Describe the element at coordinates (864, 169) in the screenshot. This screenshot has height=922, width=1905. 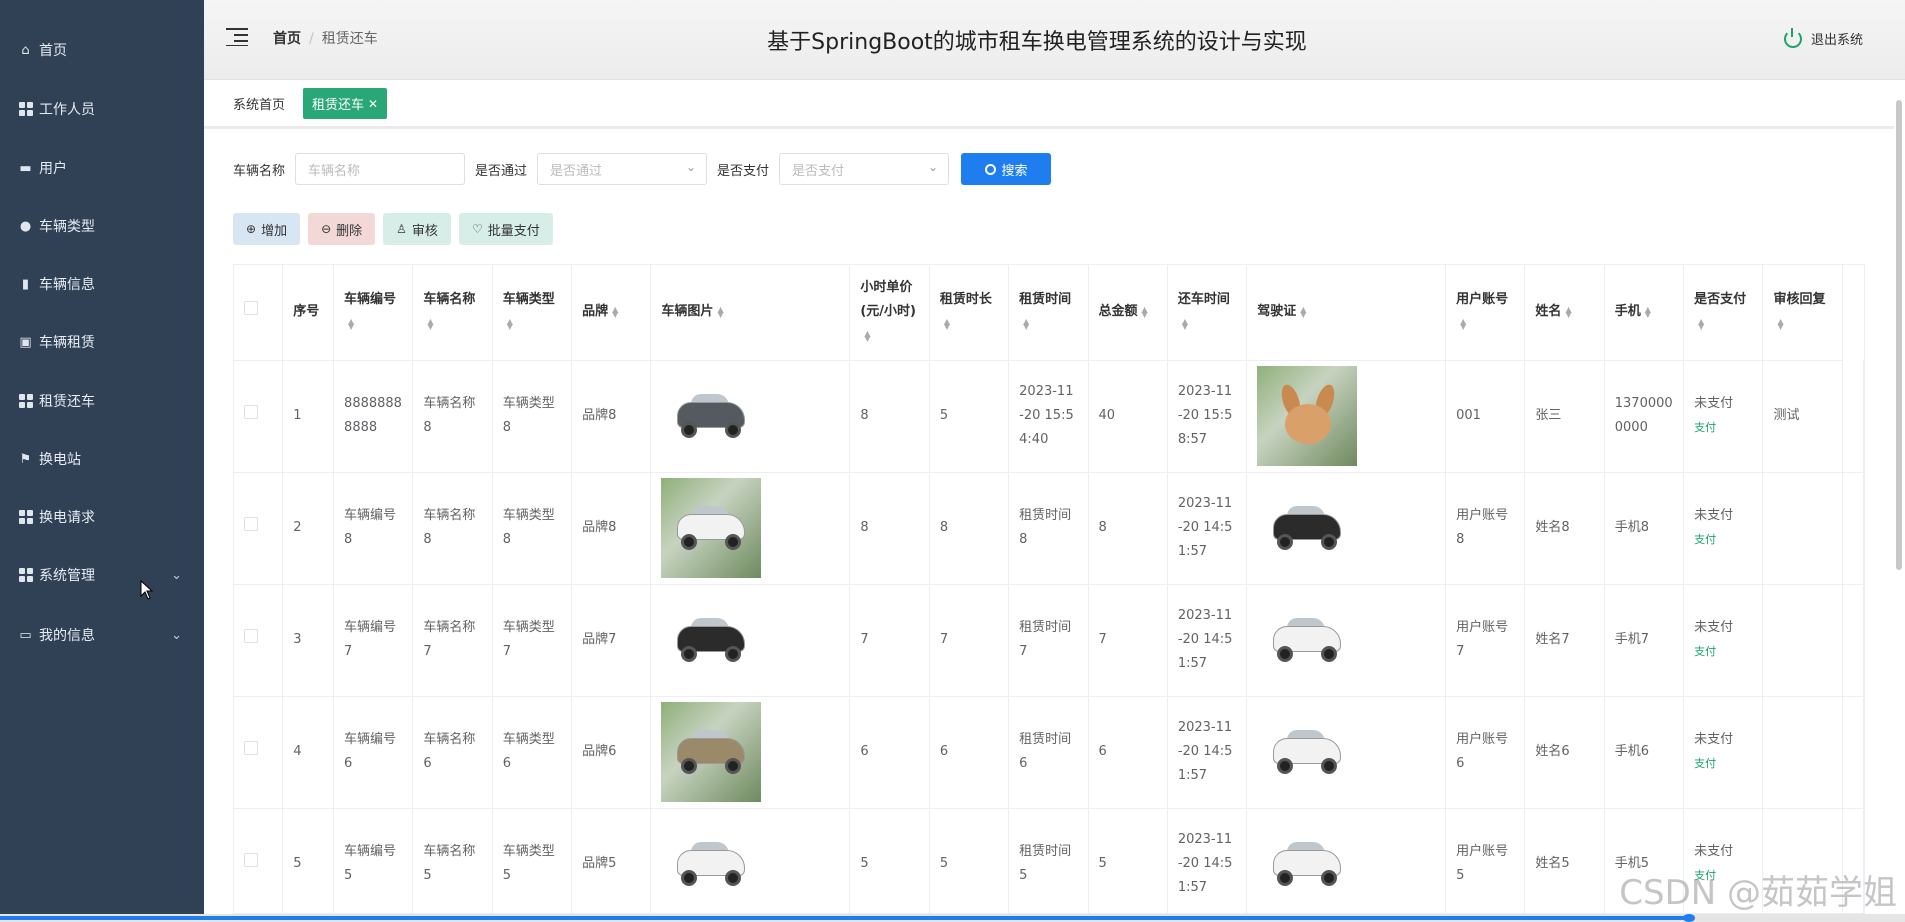
I see `pay-select: 是否支付 ⌄` at that location.